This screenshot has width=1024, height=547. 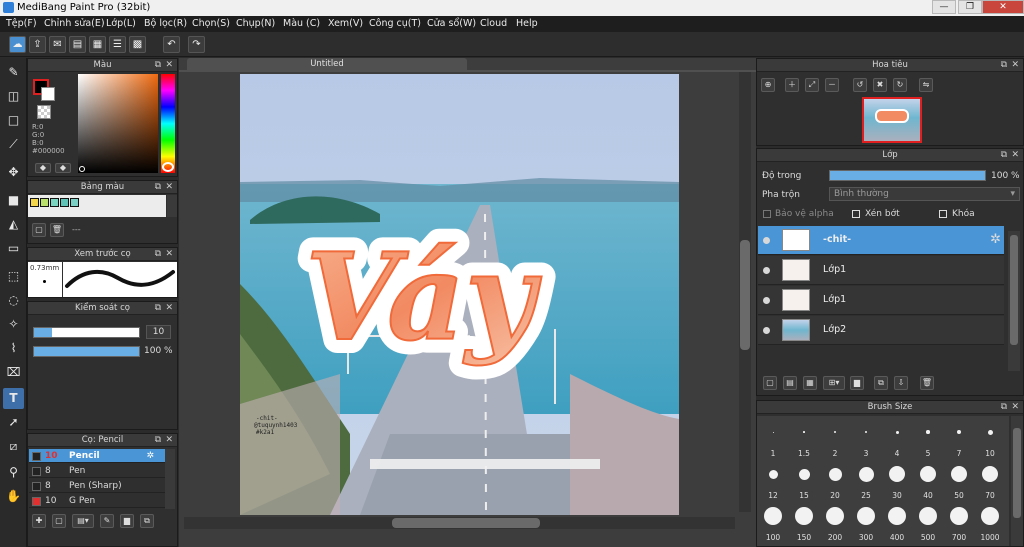 What do you see at coordinates (1003, 7) in the screenshot?
I see `close-button: ✕` at bounding box center [1003, 7].